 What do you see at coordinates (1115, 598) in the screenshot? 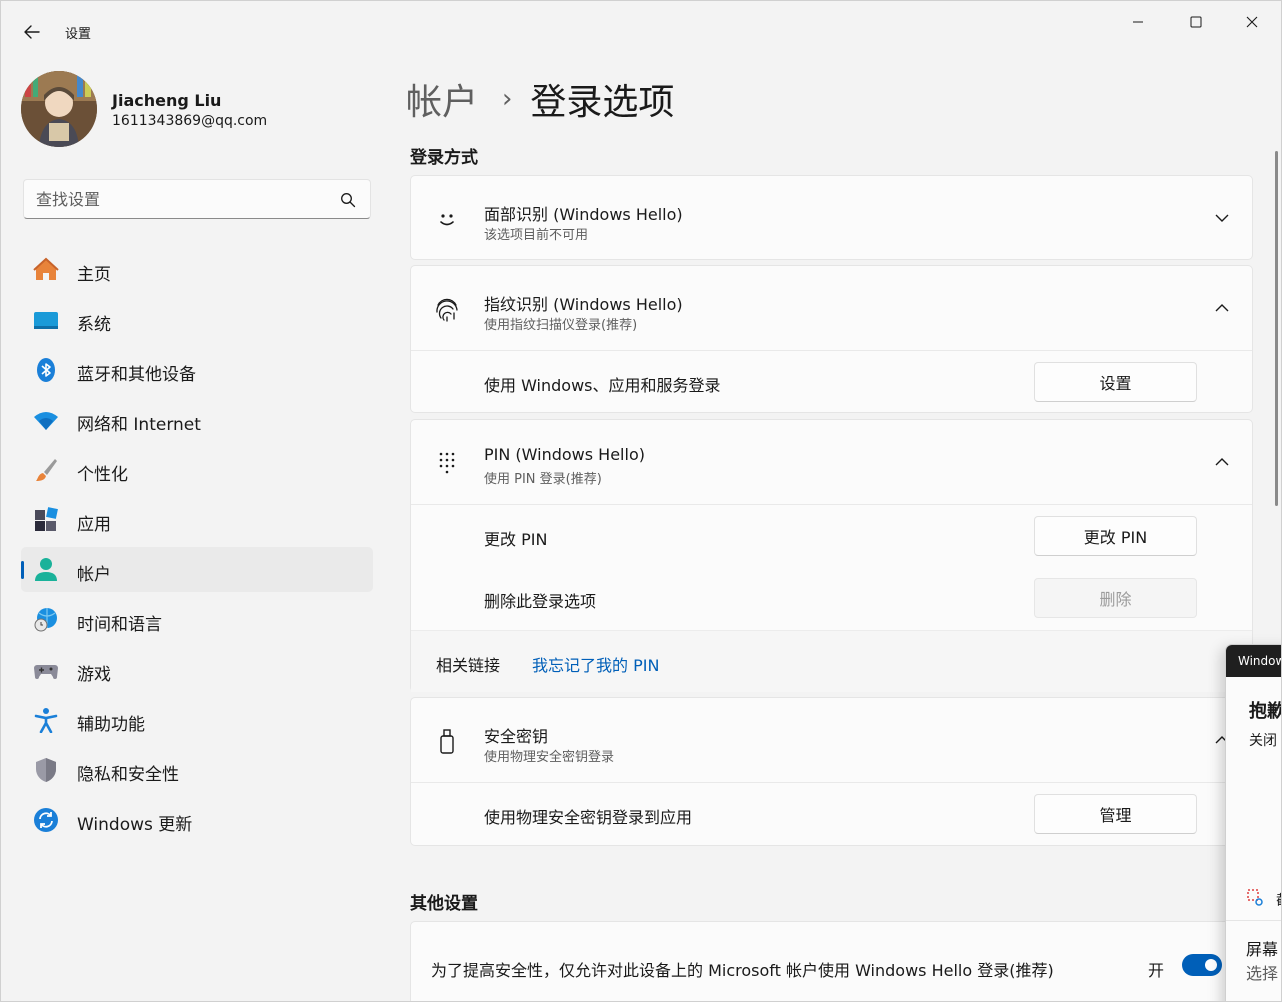
I see `remove-pin-button: 删除` at bounding box center [1115, 598].